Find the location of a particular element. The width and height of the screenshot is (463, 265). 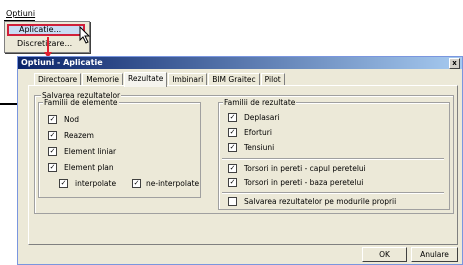

checkbox-unchecked-icon is located at coordinates (232, 201).